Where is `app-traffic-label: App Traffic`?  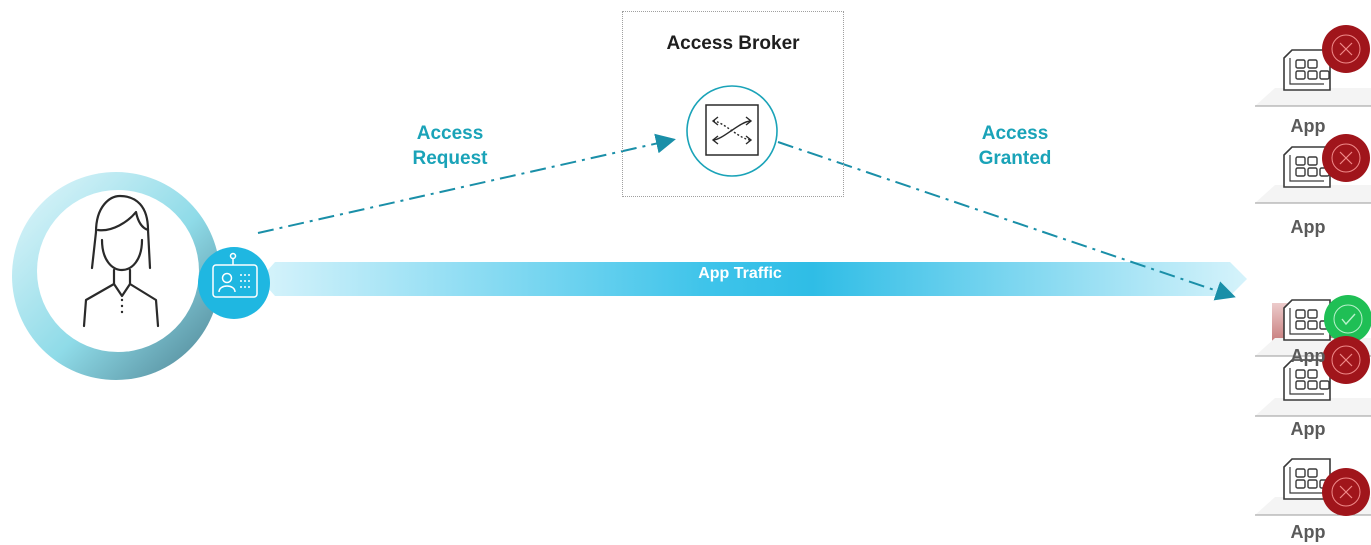
app-traffic-label: App Traffic is located at coordinates (740, 273).